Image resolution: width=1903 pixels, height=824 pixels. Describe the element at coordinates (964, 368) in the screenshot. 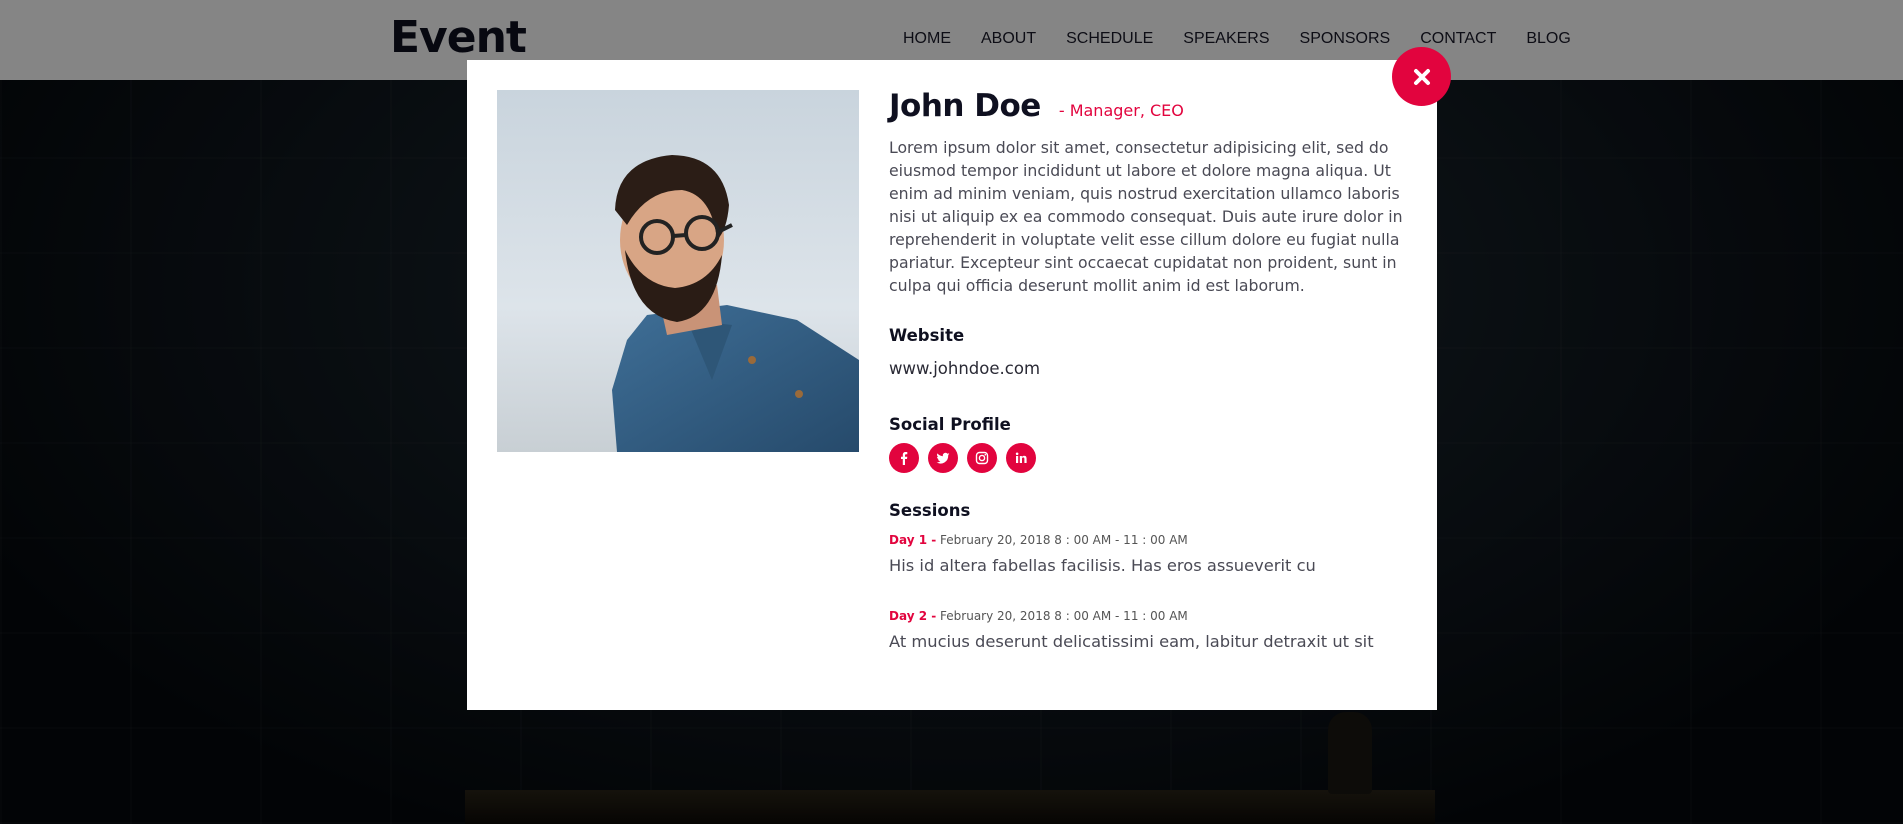

I see `website-link: www.johndoe.com` at that location.